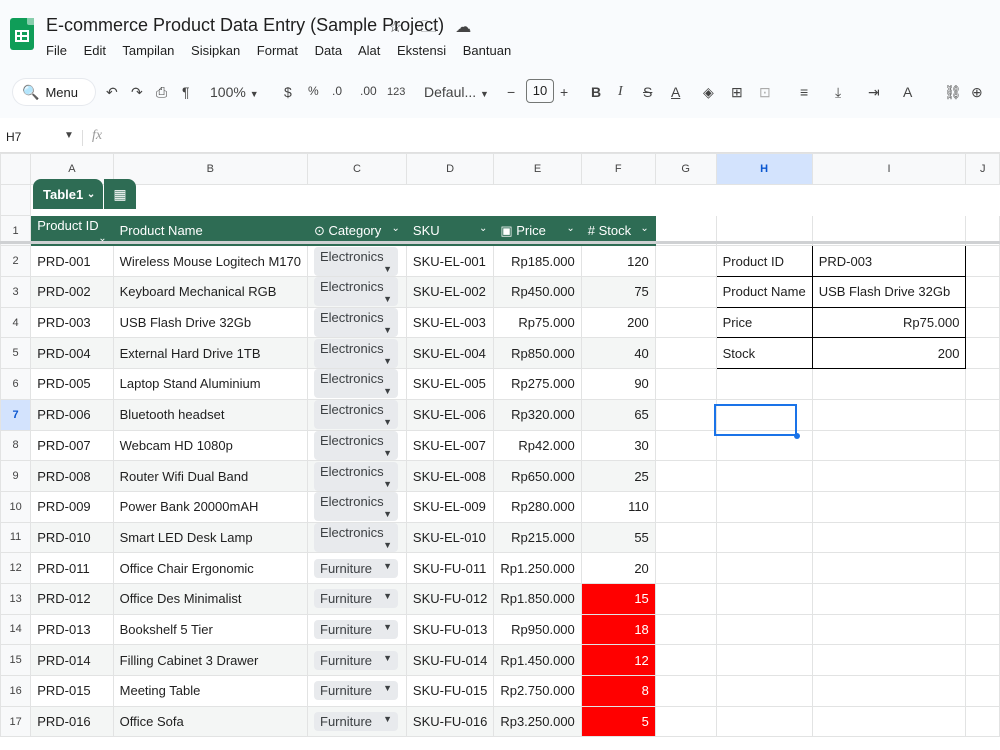 The width and height of the screenshot is (1000, 750). What do you see at coordinates (210, 384) in the screenshot?
I see `cell-product-name: Laptop Stand Aluminium` at bounding box center [210, 384].